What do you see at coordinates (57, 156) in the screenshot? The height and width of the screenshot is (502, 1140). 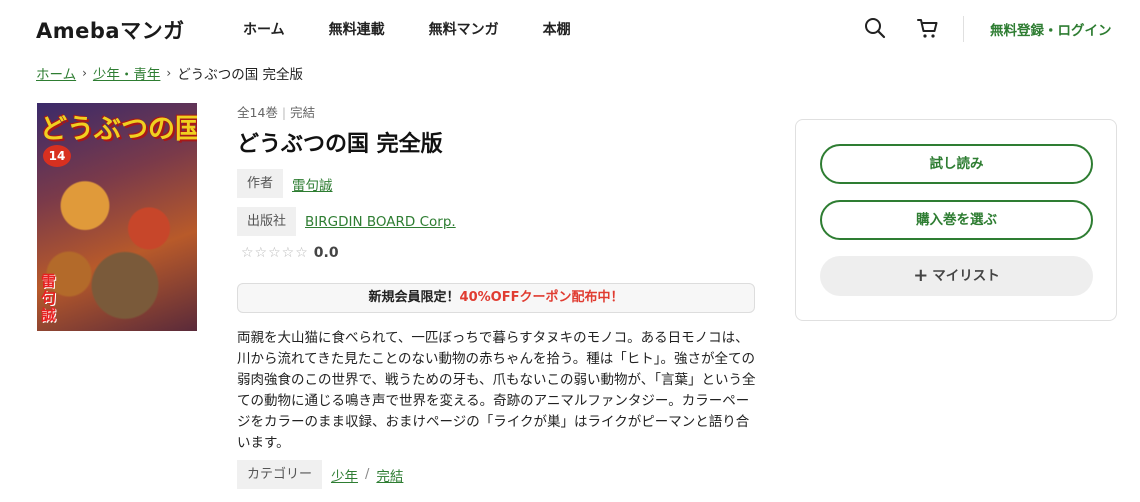 I see `cover-volume-badge: 14` at bounding box center [57, 156].